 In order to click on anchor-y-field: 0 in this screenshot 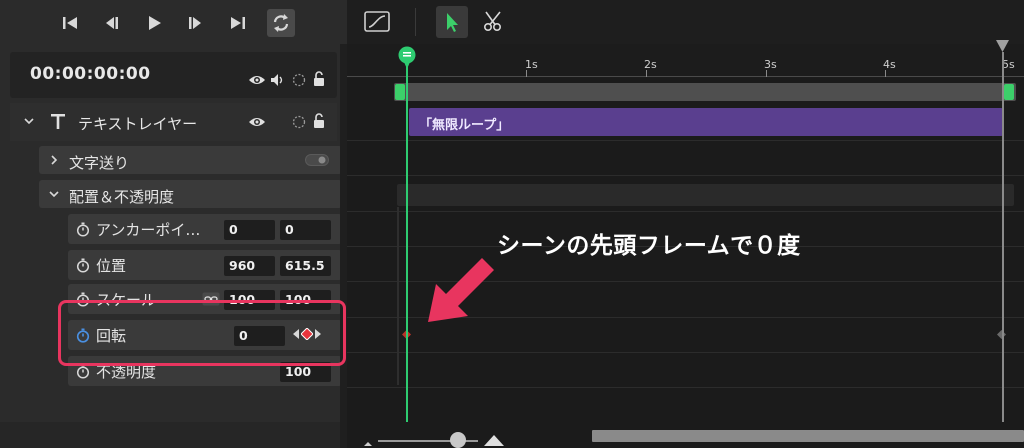, I will do `click(305, 230)`.